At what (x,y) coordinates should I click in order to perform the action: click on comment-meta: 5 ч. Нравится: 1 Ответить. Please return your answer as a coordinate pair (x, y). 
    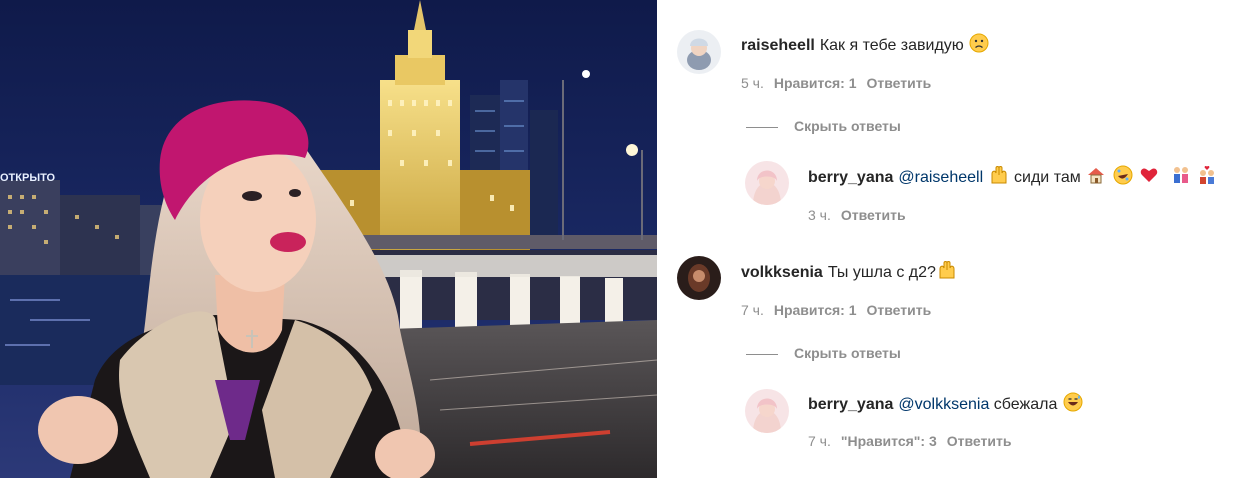
    Looking at the image, I should click on (841, 83).